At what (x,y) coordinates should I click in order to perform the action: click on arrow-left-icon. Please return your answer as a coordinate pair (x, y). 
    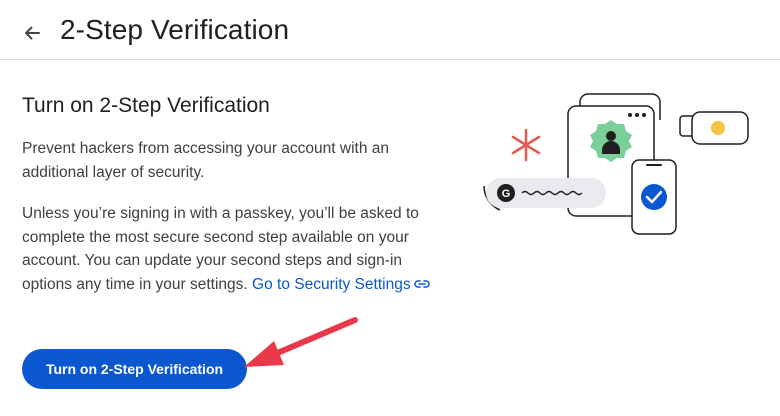
    Looking at the image, I should click on (32, 33).